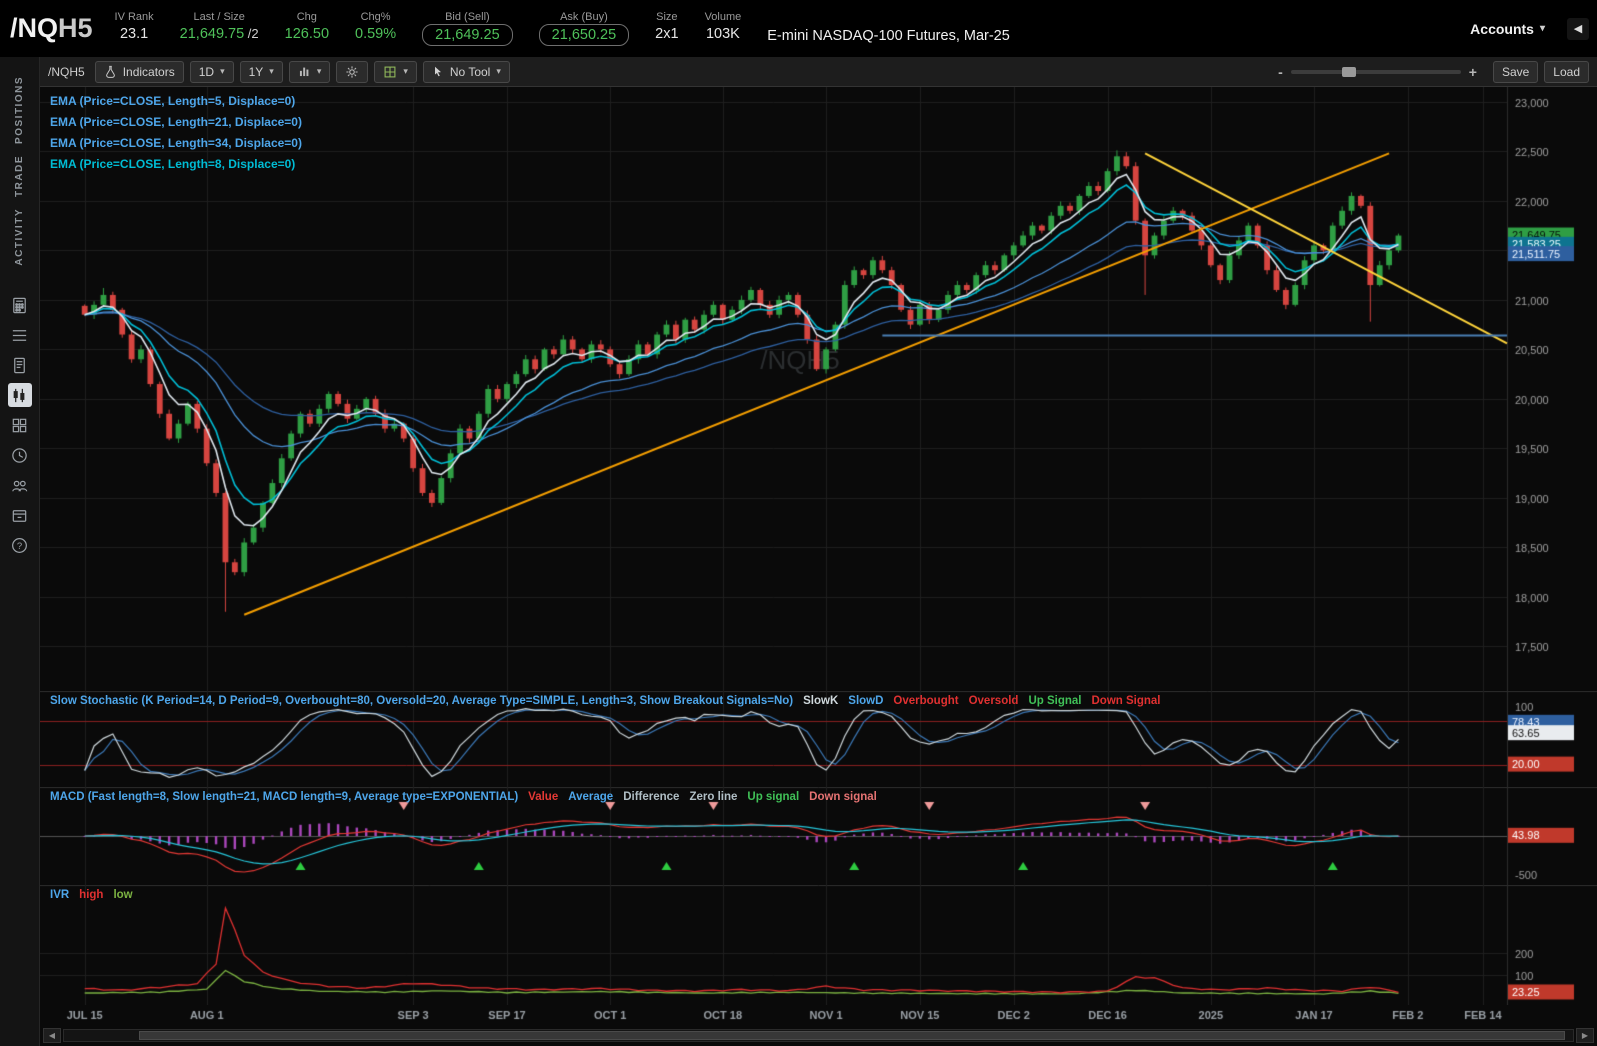 Image resolution: width=1597 pixels, height=1046 pixels. I want to click on grid-apps-icon, so click(20, 425).